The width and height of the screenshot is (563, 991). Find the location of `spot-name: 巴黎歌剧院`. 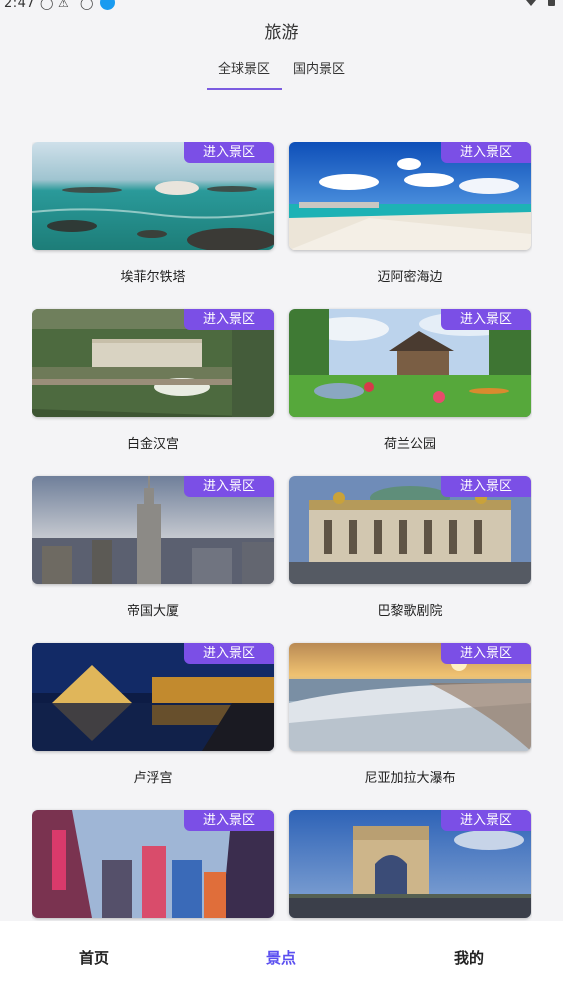

spot-name: 巴黎歌剧院 is located at coordinates (410, 611).